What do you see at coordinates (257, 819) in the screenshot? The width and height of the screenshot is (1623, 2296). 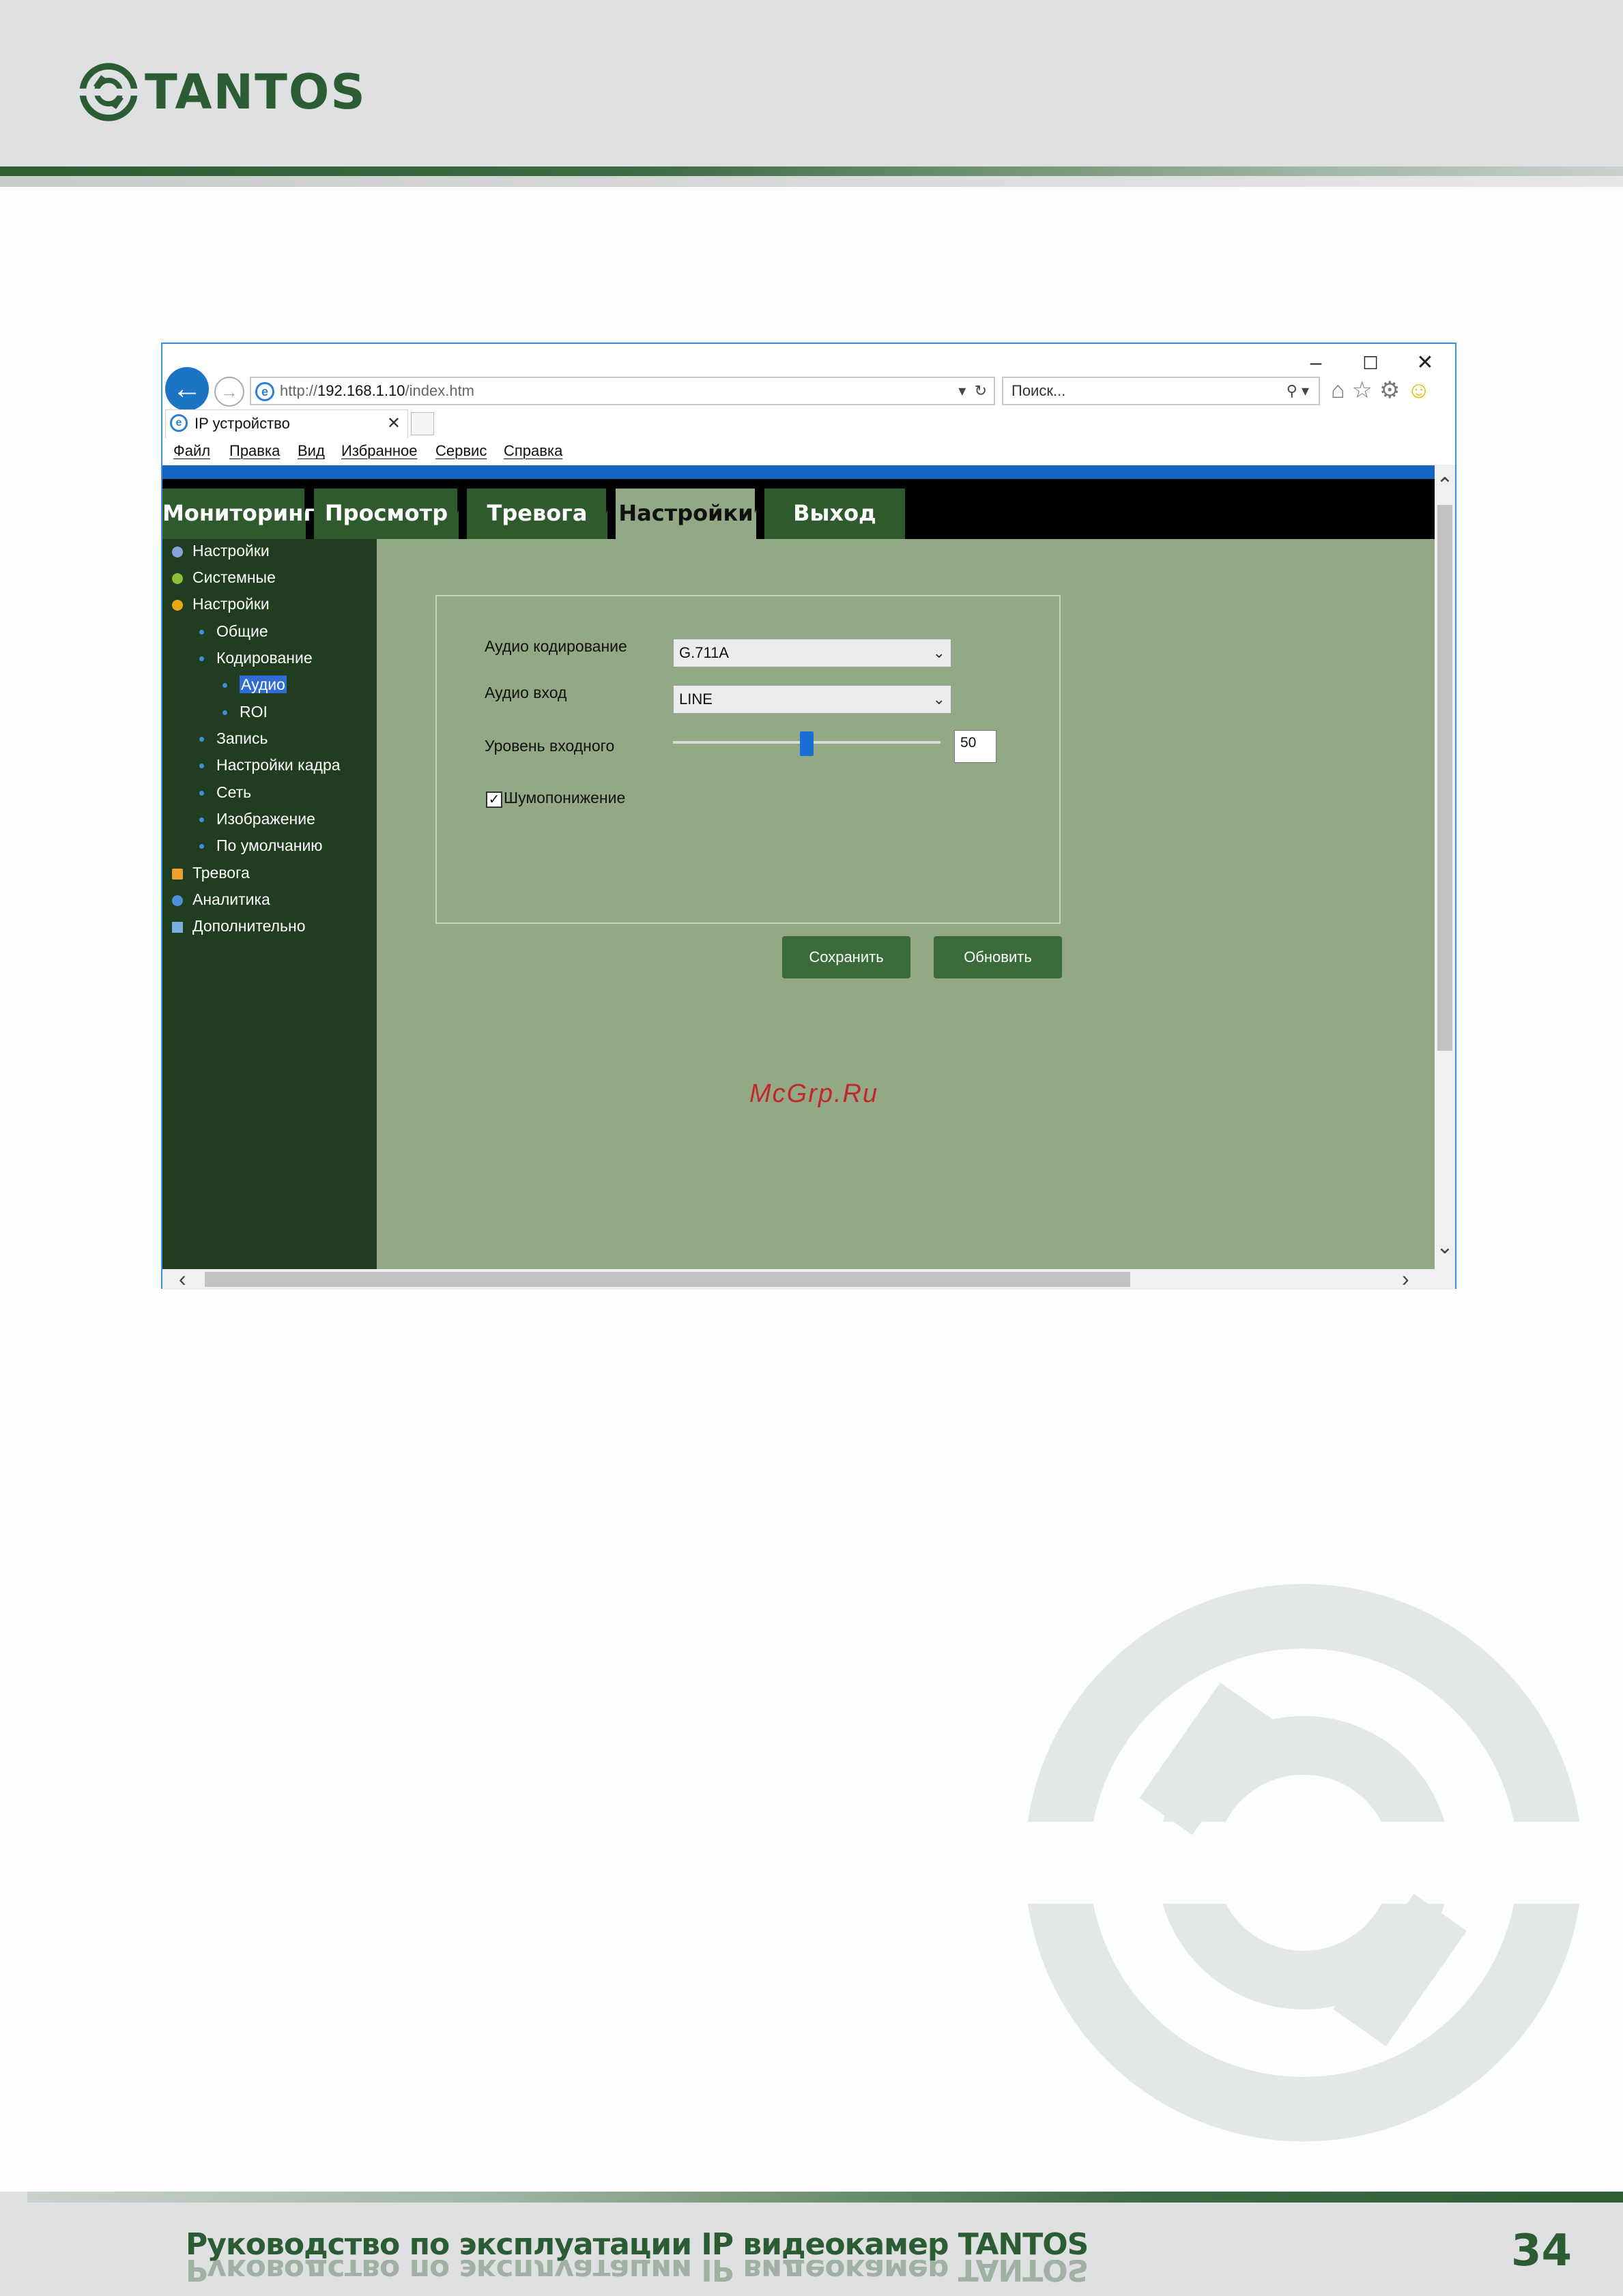 I see `sidebar-item-image: Изображение` at bounding box center [257, 819].